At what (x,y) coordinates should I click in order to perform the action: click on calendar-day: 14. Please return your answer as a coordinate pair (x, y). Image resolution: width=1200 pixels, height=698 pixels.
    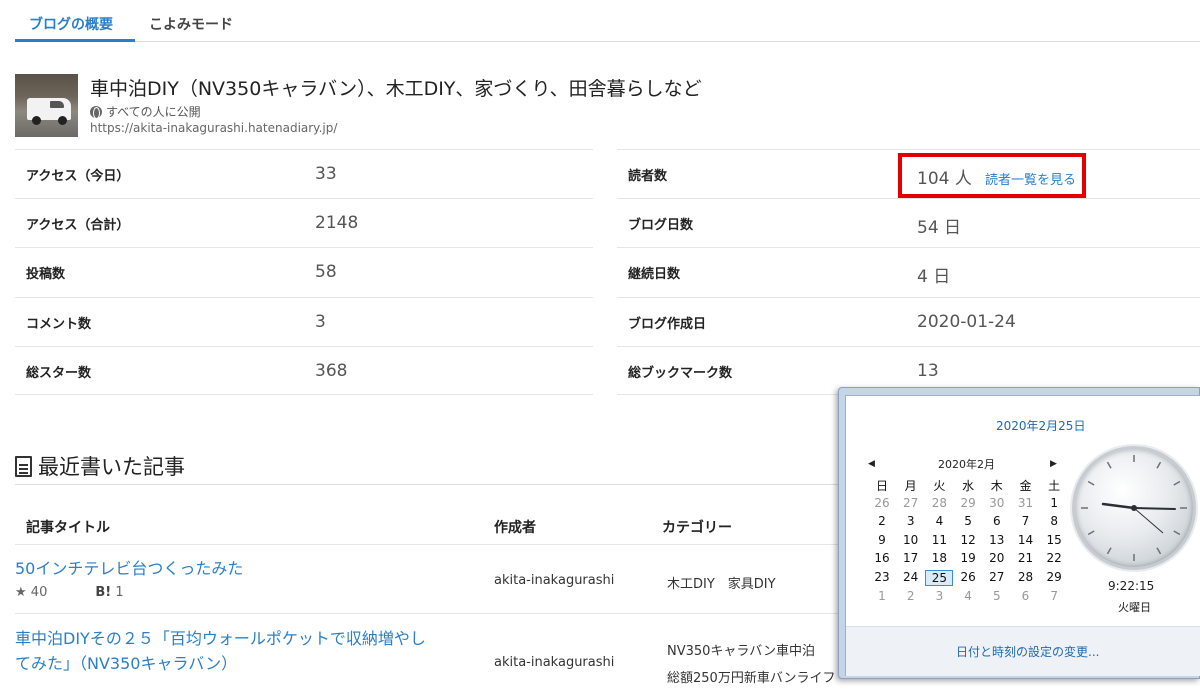
    Looking at the image, I should click on (1026, 540).